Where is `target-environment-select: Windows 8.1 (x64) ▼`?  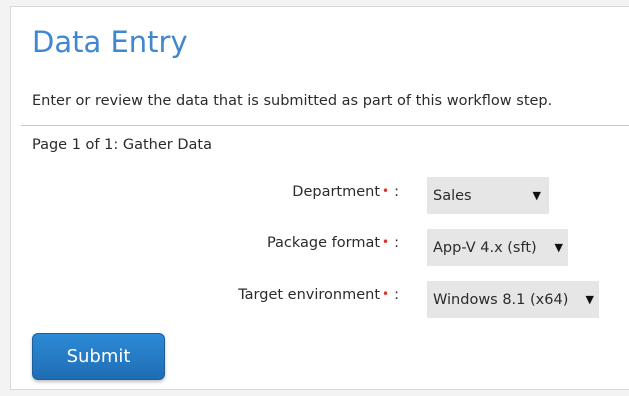
target-environment-select: Windows 8.1 (x64) ▼ is located at coordinates (513, 299).